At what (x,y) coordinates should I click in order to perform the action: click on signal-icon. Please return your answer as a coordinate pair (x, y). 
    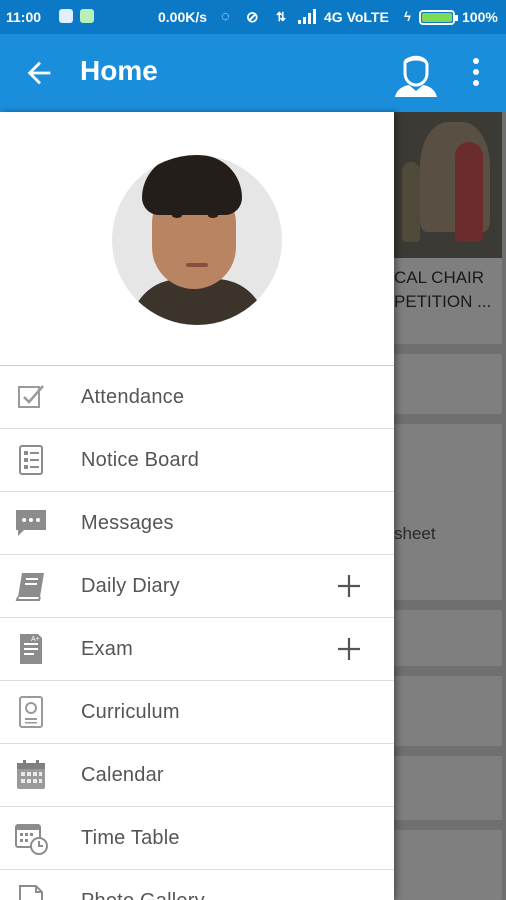
    Looking at the image, I should click on (307, 16).